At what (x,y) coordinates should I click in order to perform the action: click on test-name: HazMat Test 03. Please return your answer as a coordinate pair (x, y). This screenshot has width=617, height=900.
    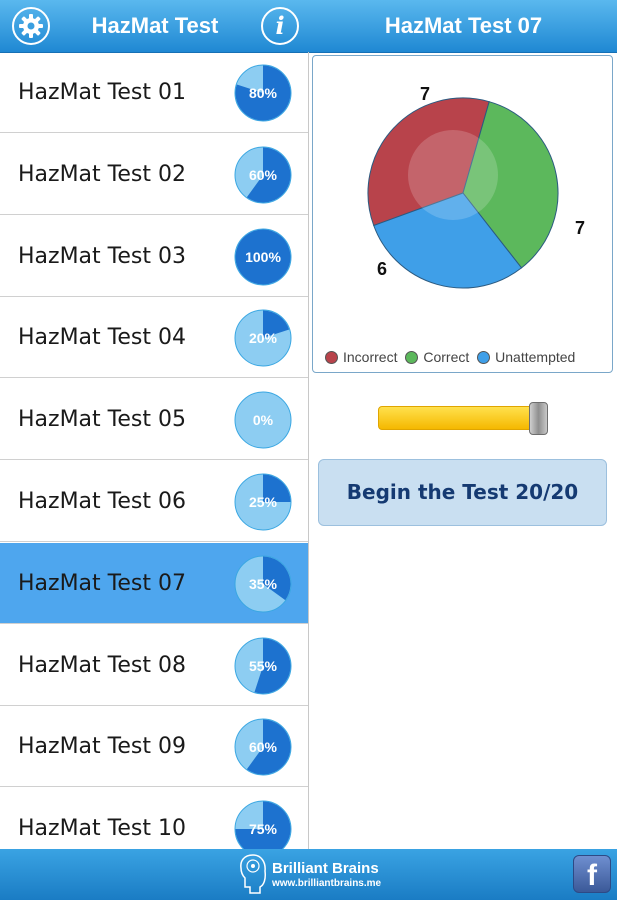
    Looking at the image, I should click on (102, 256).